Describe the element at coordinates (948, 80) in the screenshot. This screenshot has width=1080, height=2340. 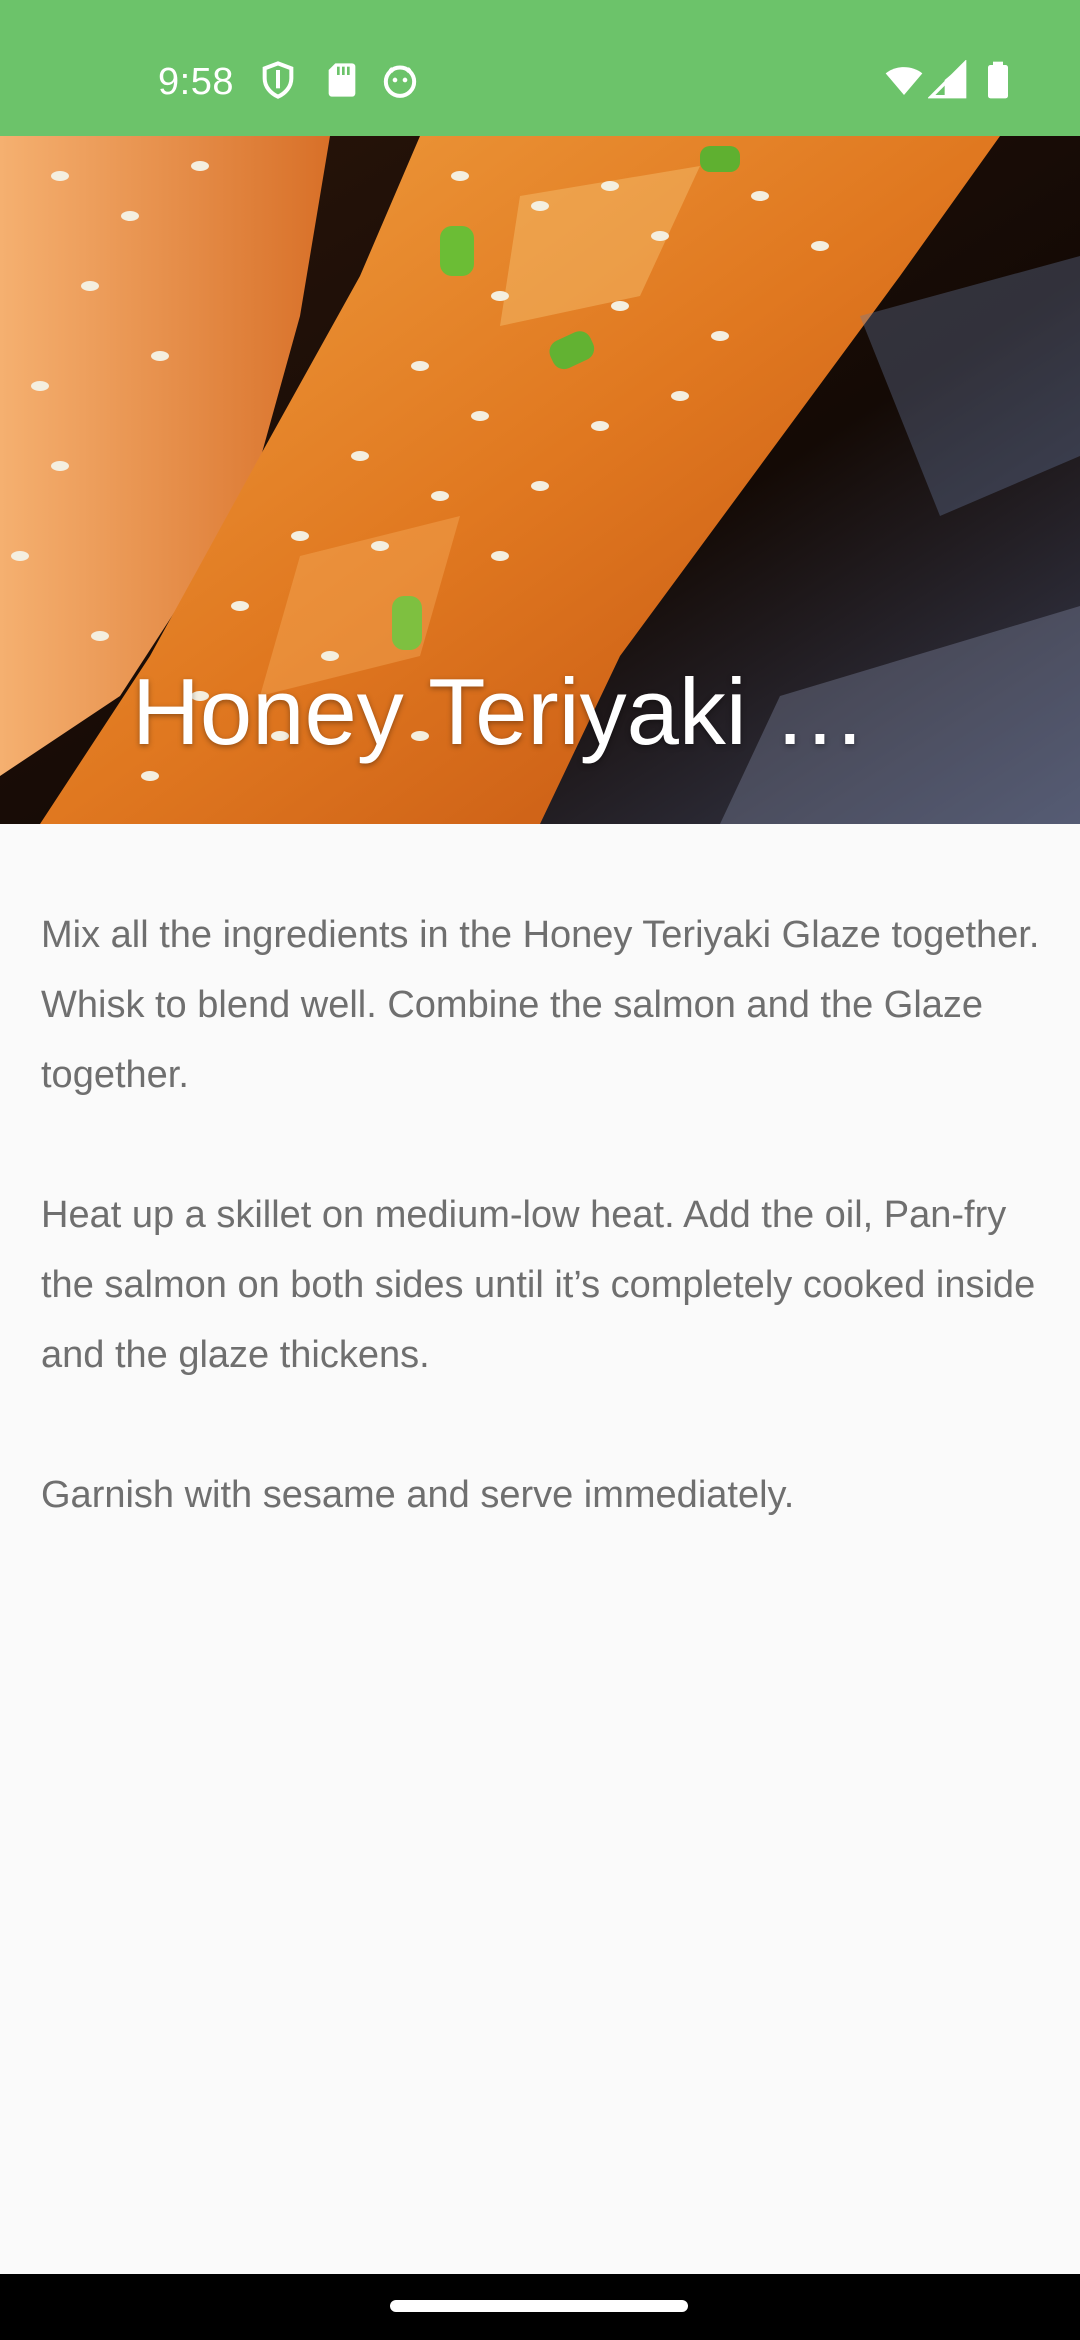
I see `cell-signal-icon` at that location.